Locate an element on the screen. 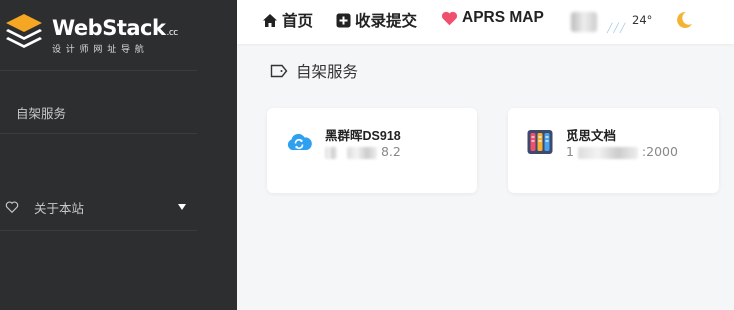 The height and width of the screenshot is (310, 734). nav-aprs-link: APRS MAP is located at coordinates (492, 18).